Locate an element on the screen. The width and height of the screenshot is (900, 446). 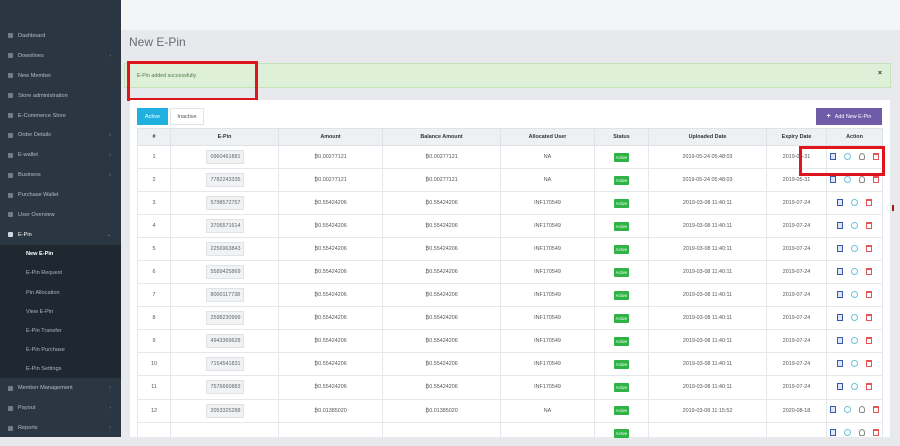
uploaded-date-cell: 2019-05-24 05:48:03 is located at coordinates (707, 157).